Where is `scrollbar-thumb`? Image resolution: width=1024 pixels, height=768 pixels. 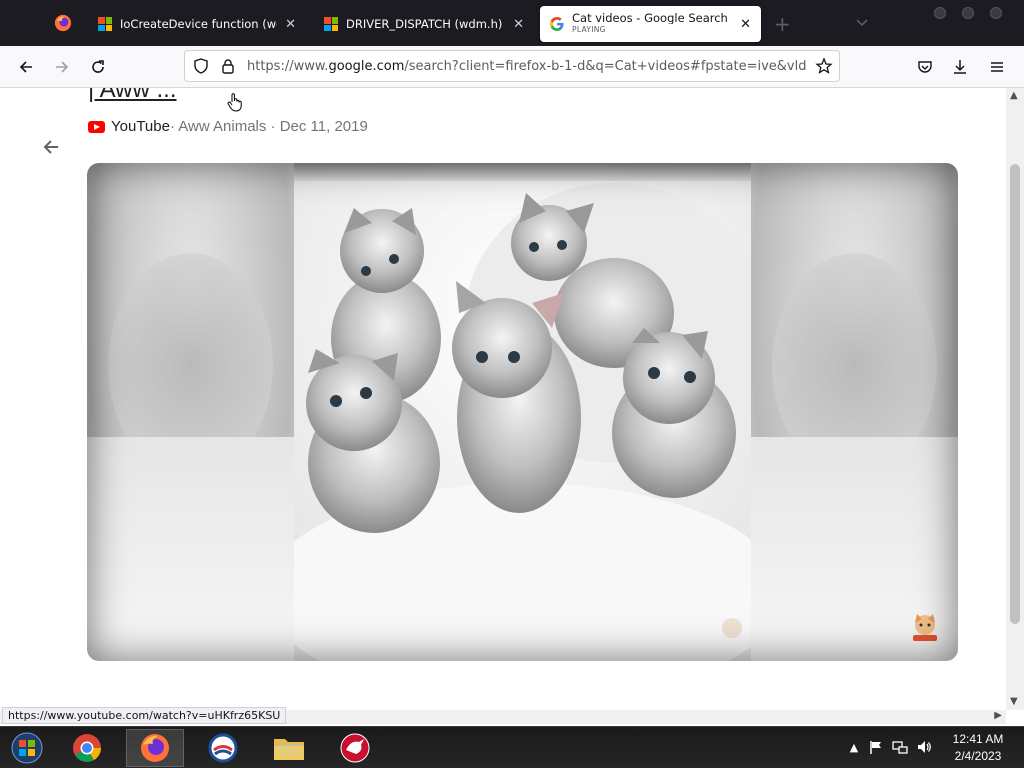
scrollbar-thumb is located at coordinates (1015, 394).